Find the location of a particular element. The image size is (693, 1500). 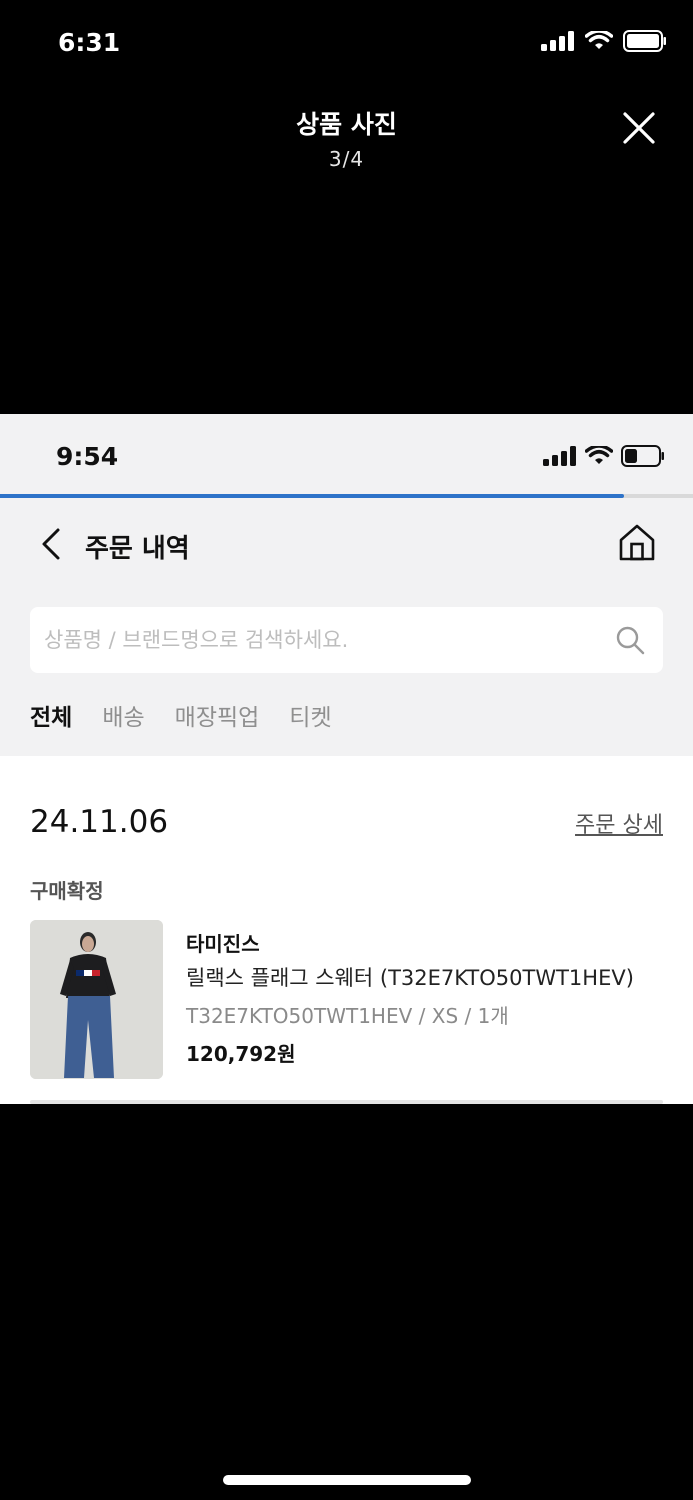

tab-delivery: 배송 is located at coordinates (123, 715).